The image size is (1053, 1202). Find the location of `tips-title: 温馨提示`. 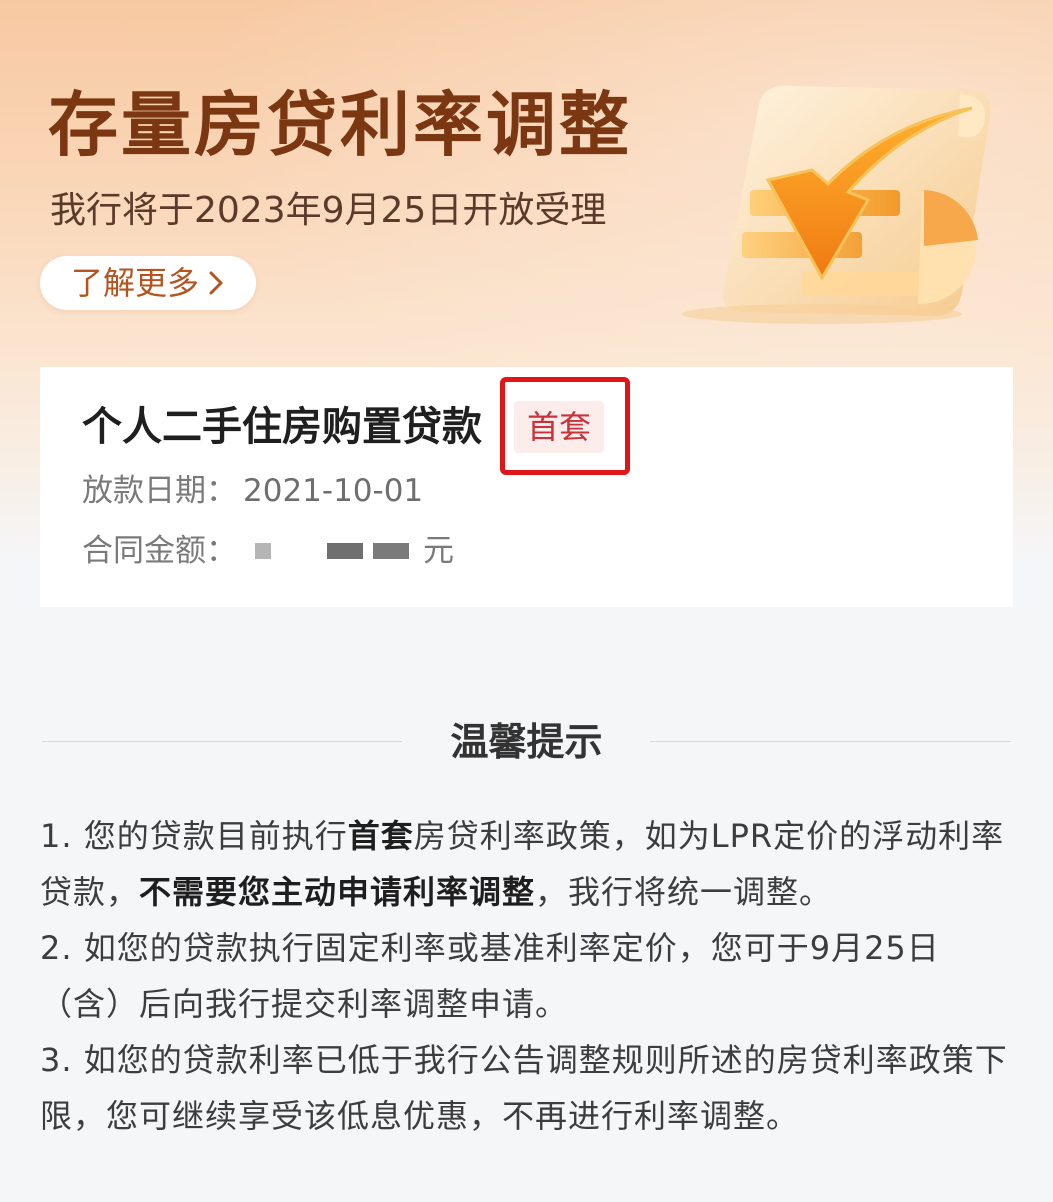

tips-title: 温馨提示 is located at coordinates (526, 742).